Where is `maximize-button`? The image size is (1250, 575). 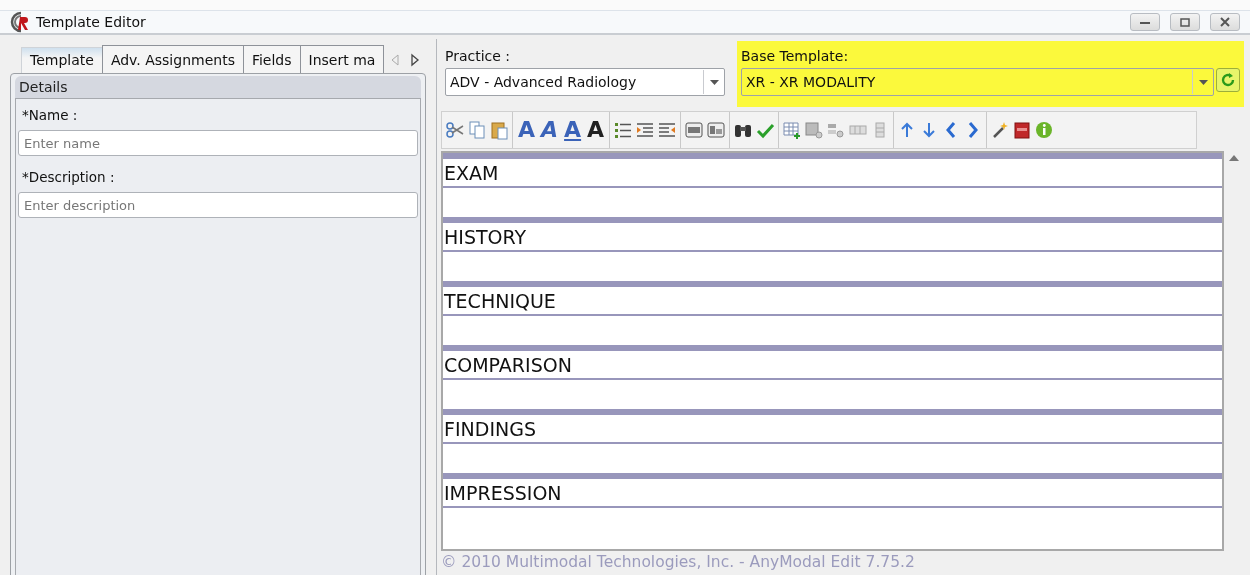 maximize-button is located at coordinates (1185, 22).